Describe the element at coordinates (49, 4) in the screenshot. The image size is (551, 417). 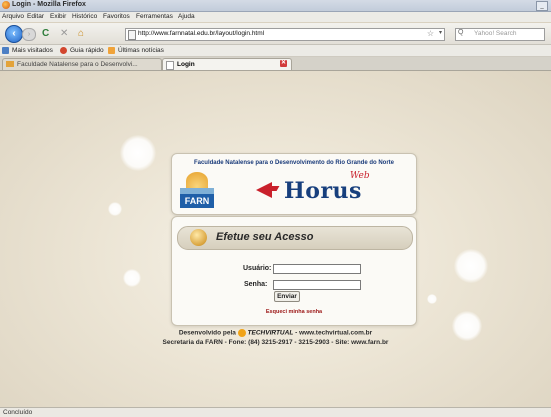
I see `window-title: Login - Mozilla Firefox` at that location.